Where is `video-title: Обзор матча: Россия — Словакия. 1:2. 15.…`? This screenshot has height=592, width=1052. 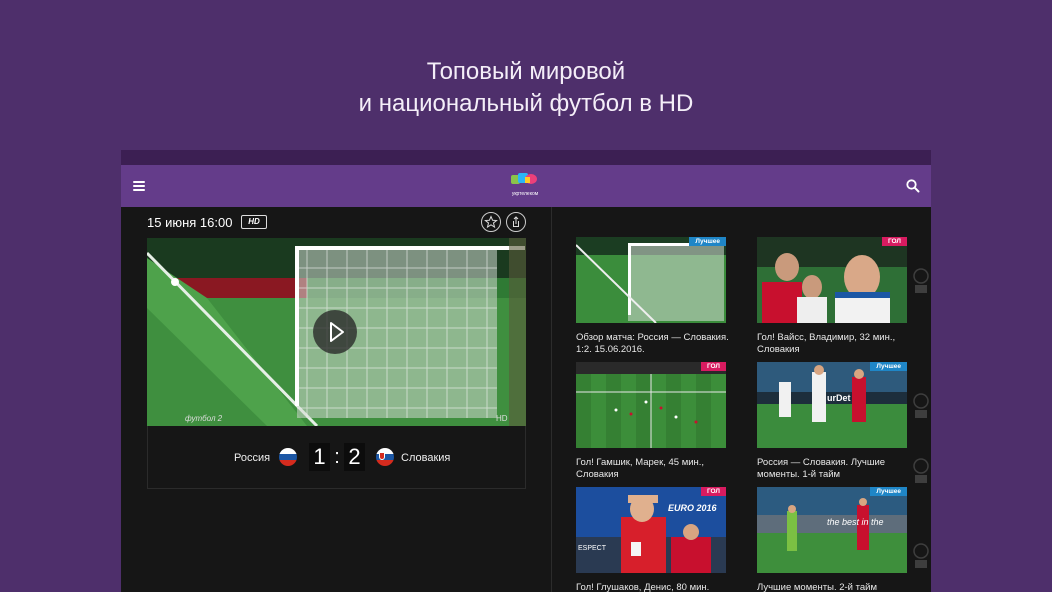 video-title: Обзор матча: Россия — Словакия. 1:2. 15.… is located at coordinates (652, 343).